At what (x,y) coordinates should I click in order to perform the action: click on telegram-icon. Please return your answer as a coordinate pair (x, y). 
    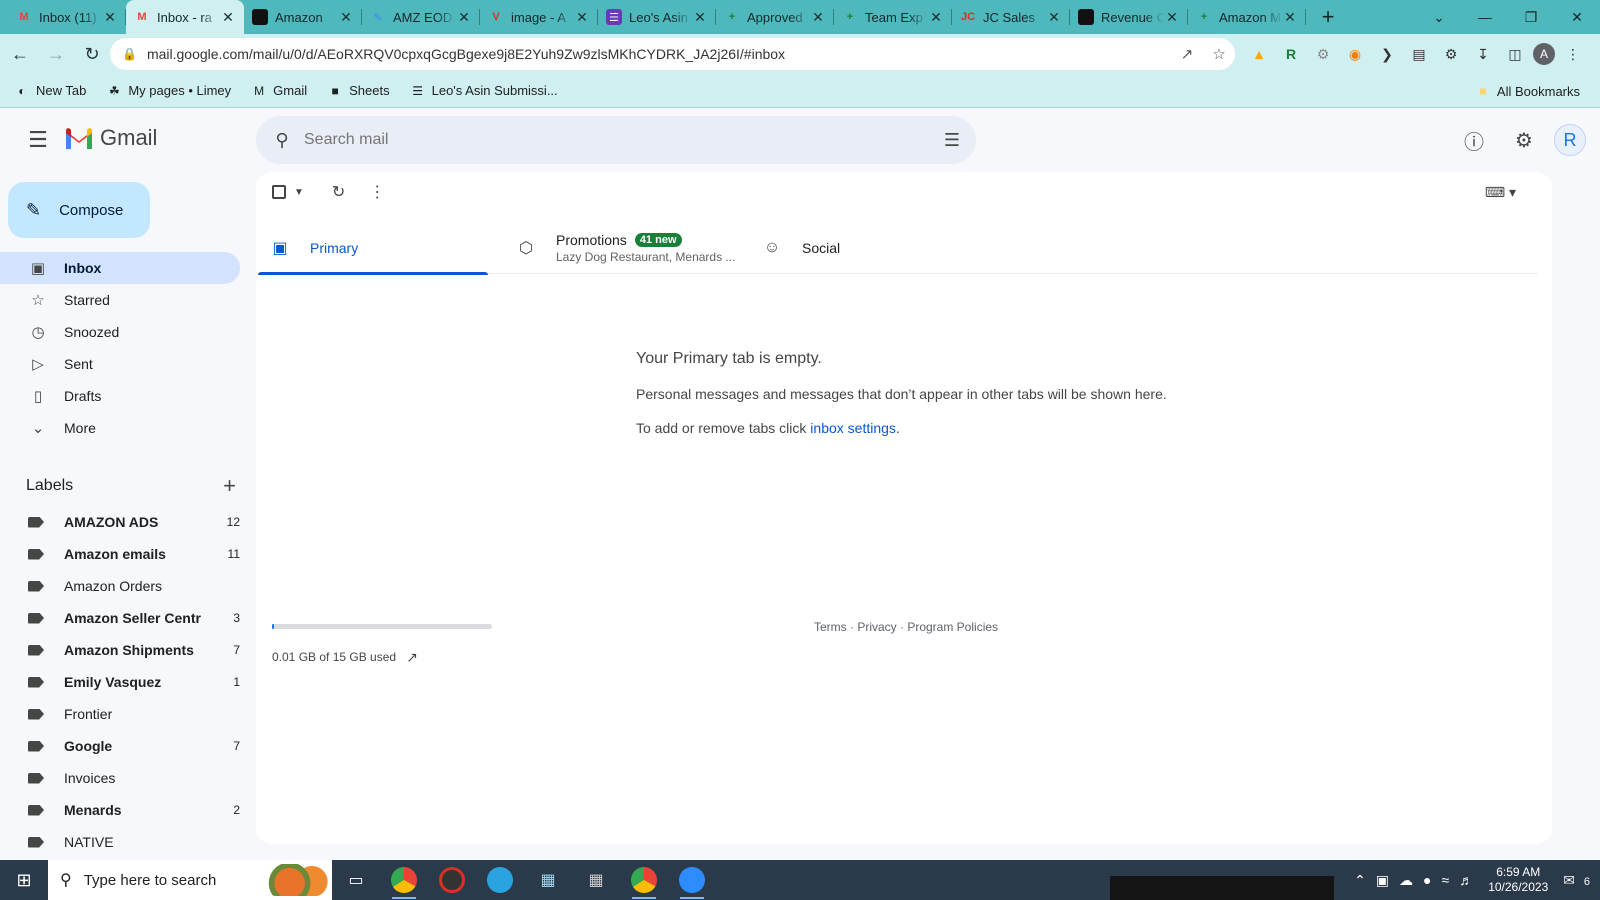
    Looking at the image, I should click on (500, 880).